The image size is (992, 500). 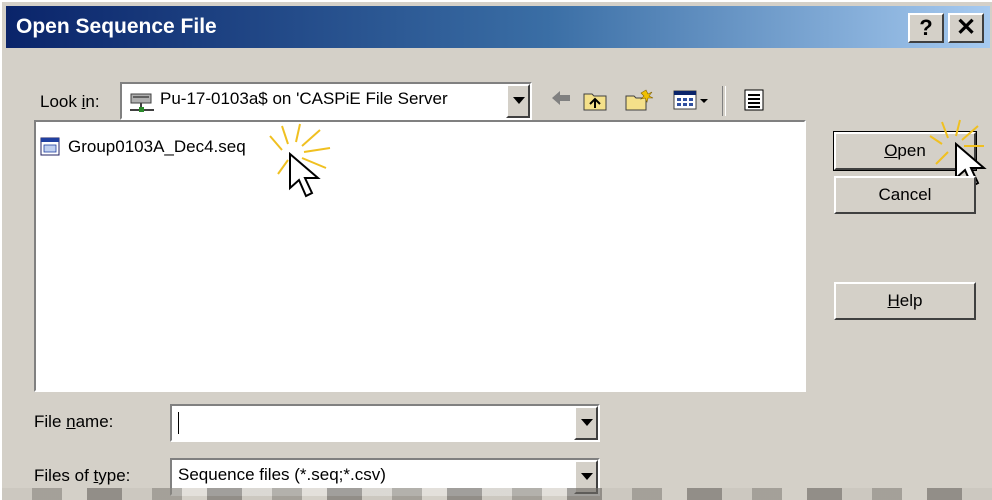 I want to click on file-name-field-label: File name:, so click(x=74, y=421).